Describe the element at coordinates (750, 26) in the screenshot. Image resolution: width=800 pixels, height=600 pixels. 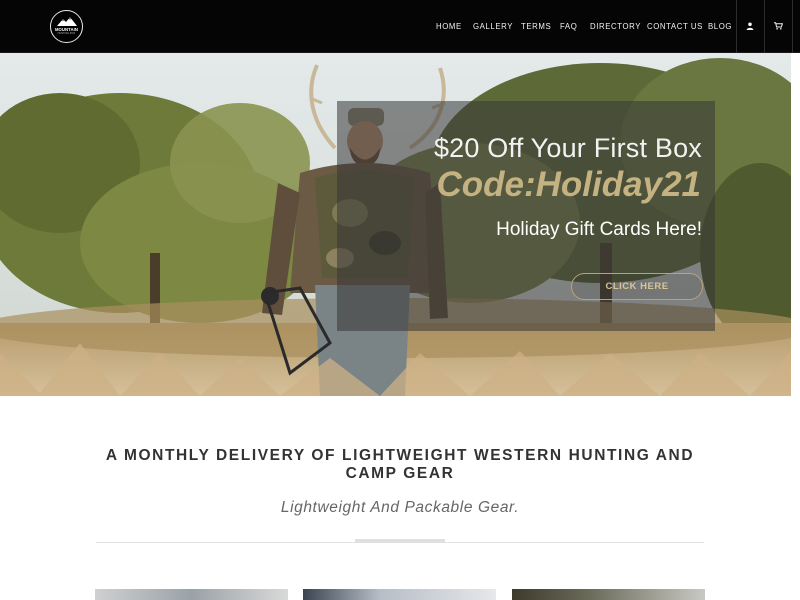
I see `user-icon` at that location.